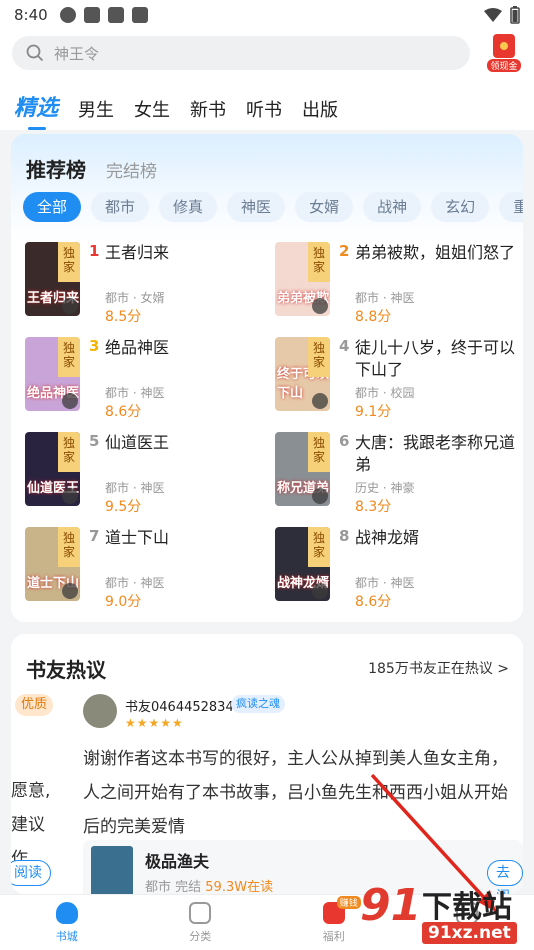 The width and height of the screenshot is (534, 950). I want to click on book-title: 大唐：我跟老李称兄道弟, so click(435, 453).